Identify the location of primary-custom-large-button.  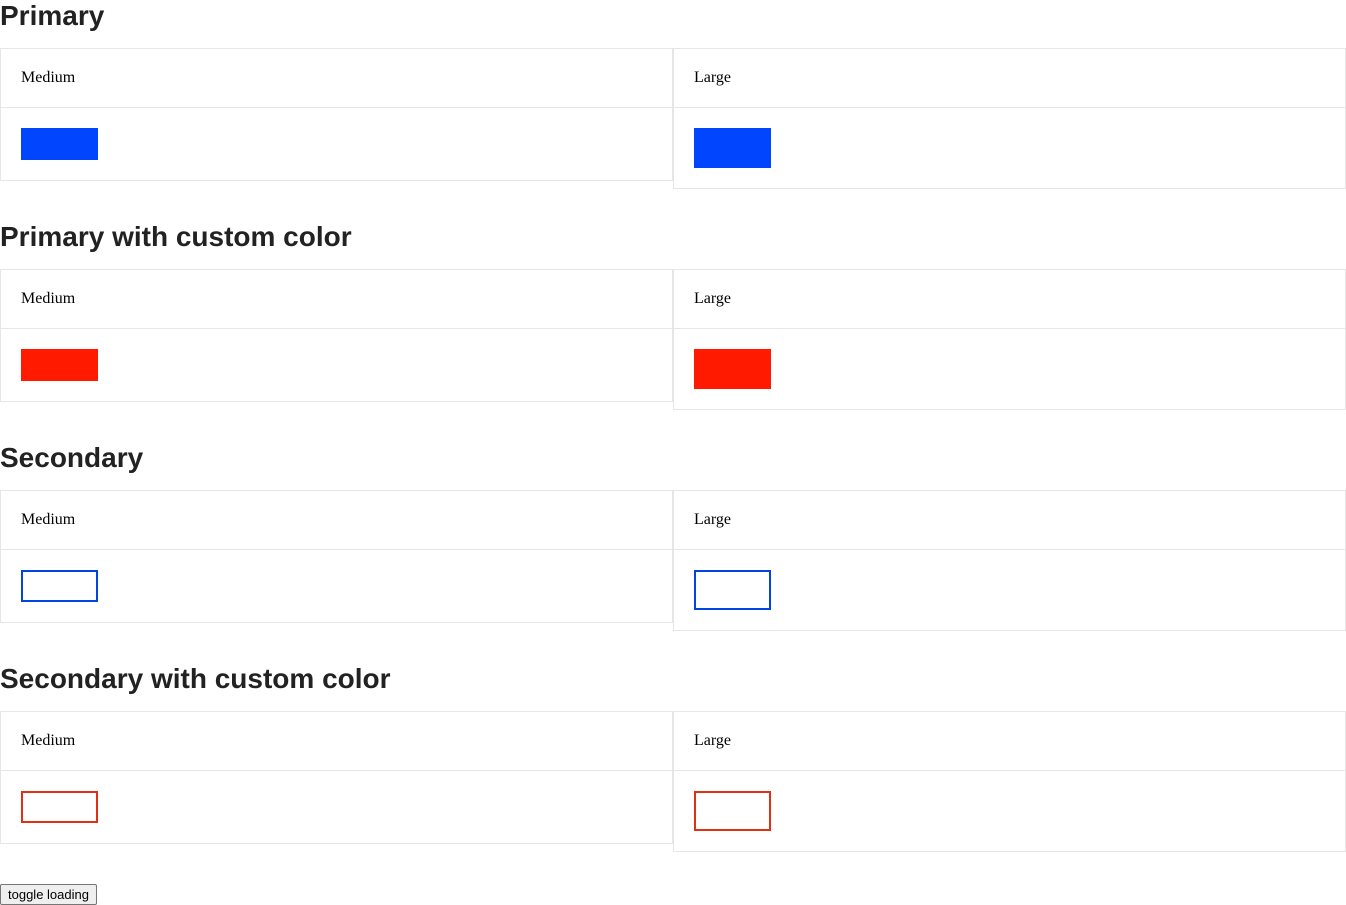
(732, 369).